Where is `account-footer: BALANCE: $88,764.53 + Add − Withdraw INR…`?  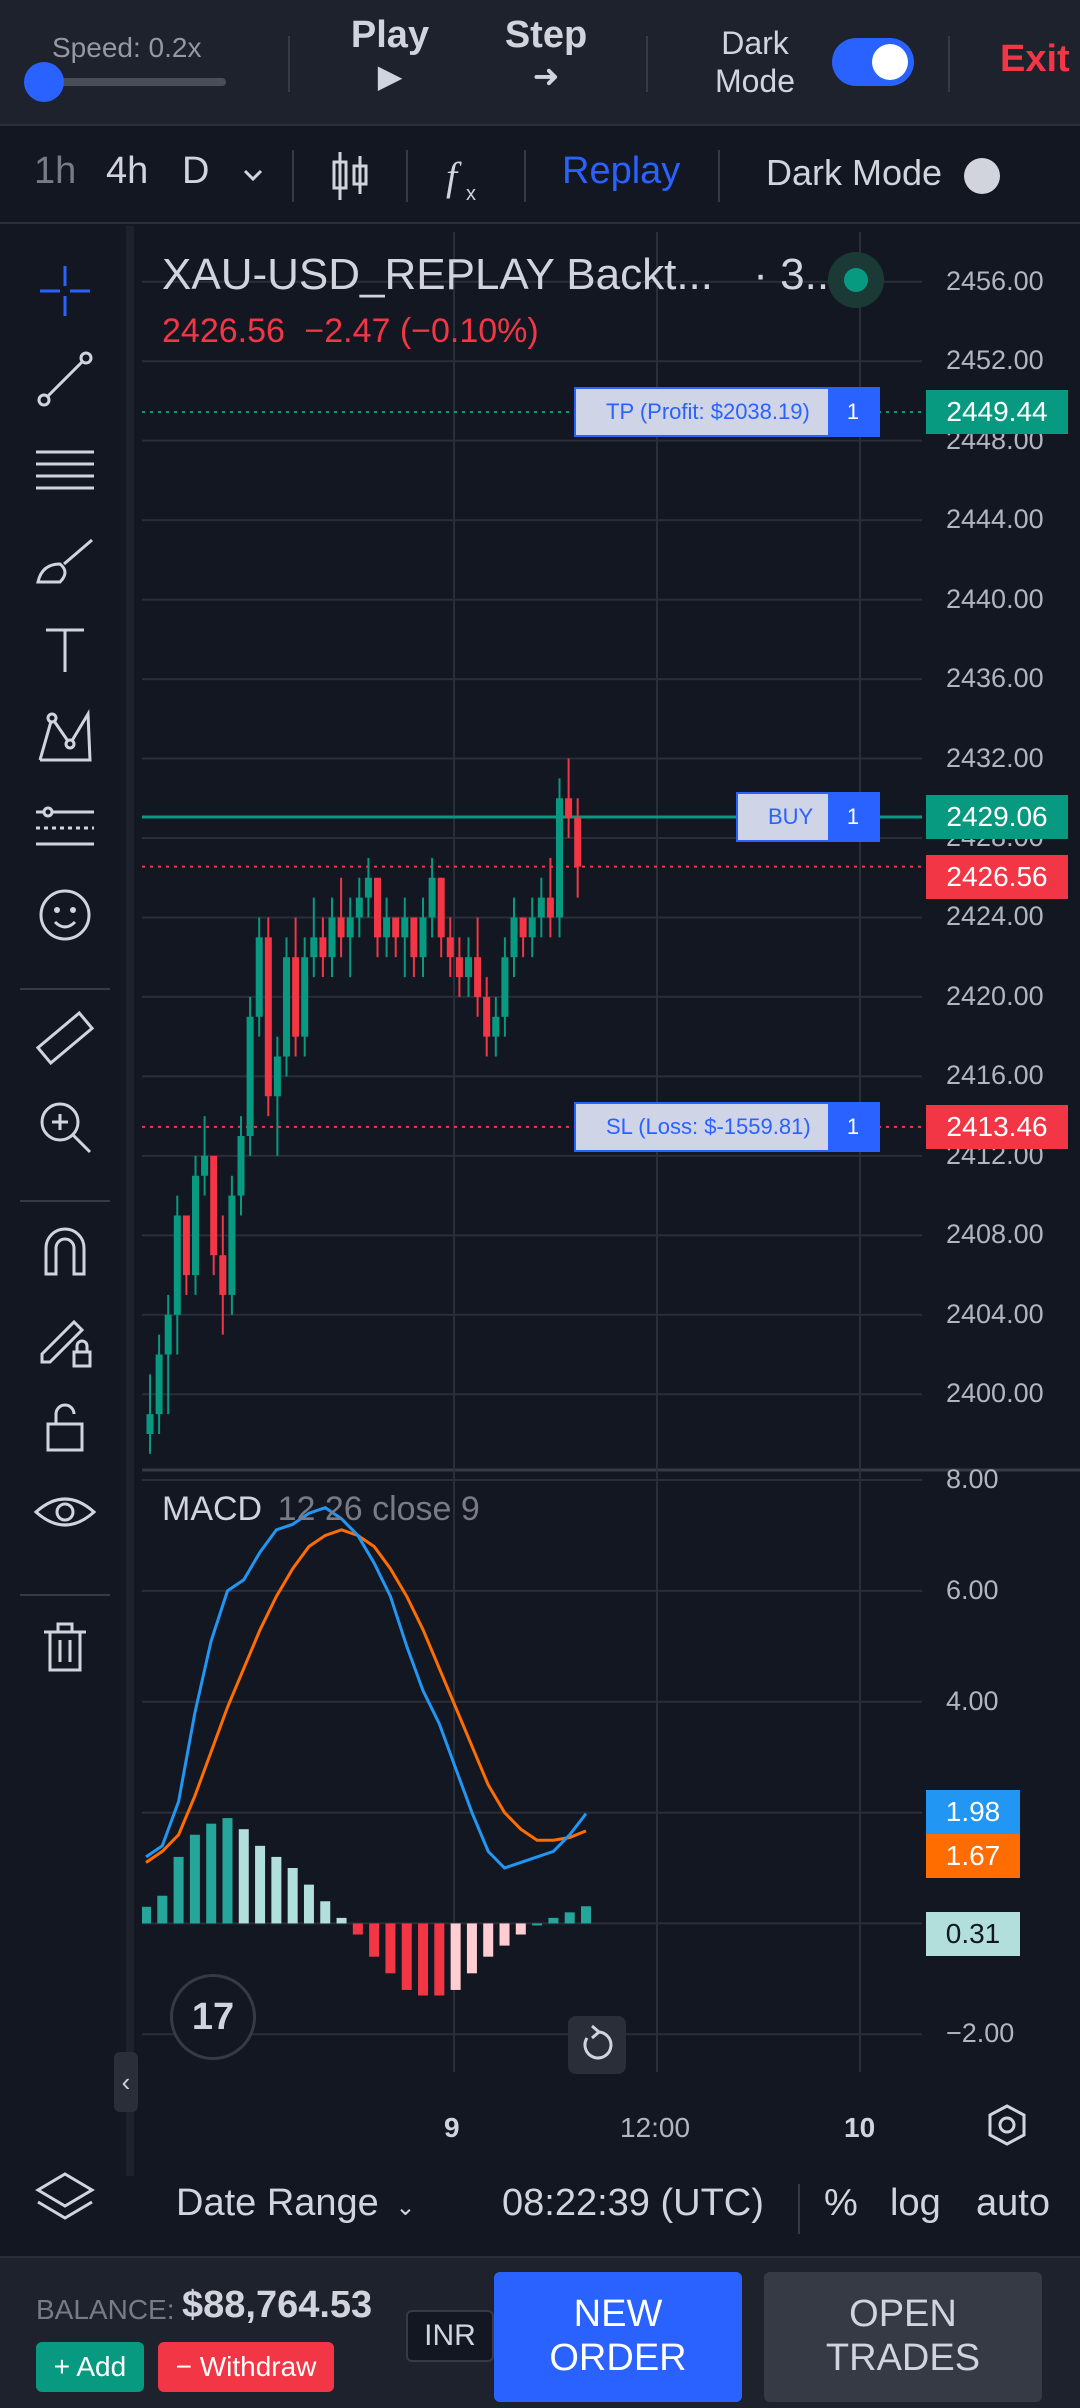
account-footer: BALANCE: $88,764.53 + Add − Withdraw INR… is located at coordinates (540, 2332).